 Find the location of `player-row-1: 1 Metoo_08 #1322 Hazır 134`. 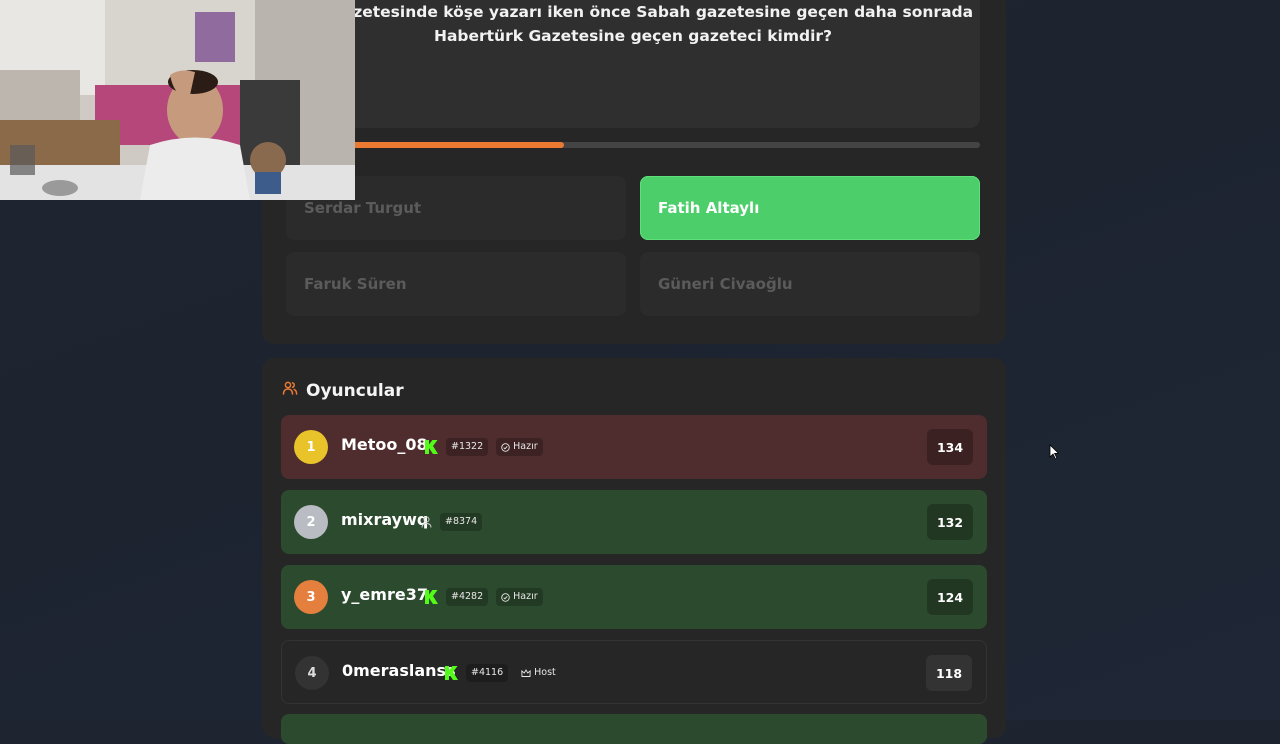

player-row-1: 1 Metoo_08 #1322 Hazır 134 is located at coordinates (634, 447).